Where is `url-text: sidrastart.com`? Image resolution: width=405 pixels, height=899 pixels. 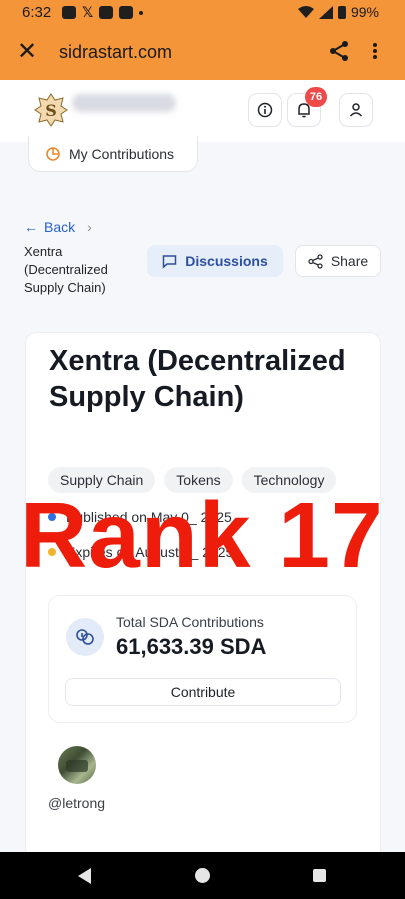
url-text: sidrastart.com is located at coordinates (115, 52).